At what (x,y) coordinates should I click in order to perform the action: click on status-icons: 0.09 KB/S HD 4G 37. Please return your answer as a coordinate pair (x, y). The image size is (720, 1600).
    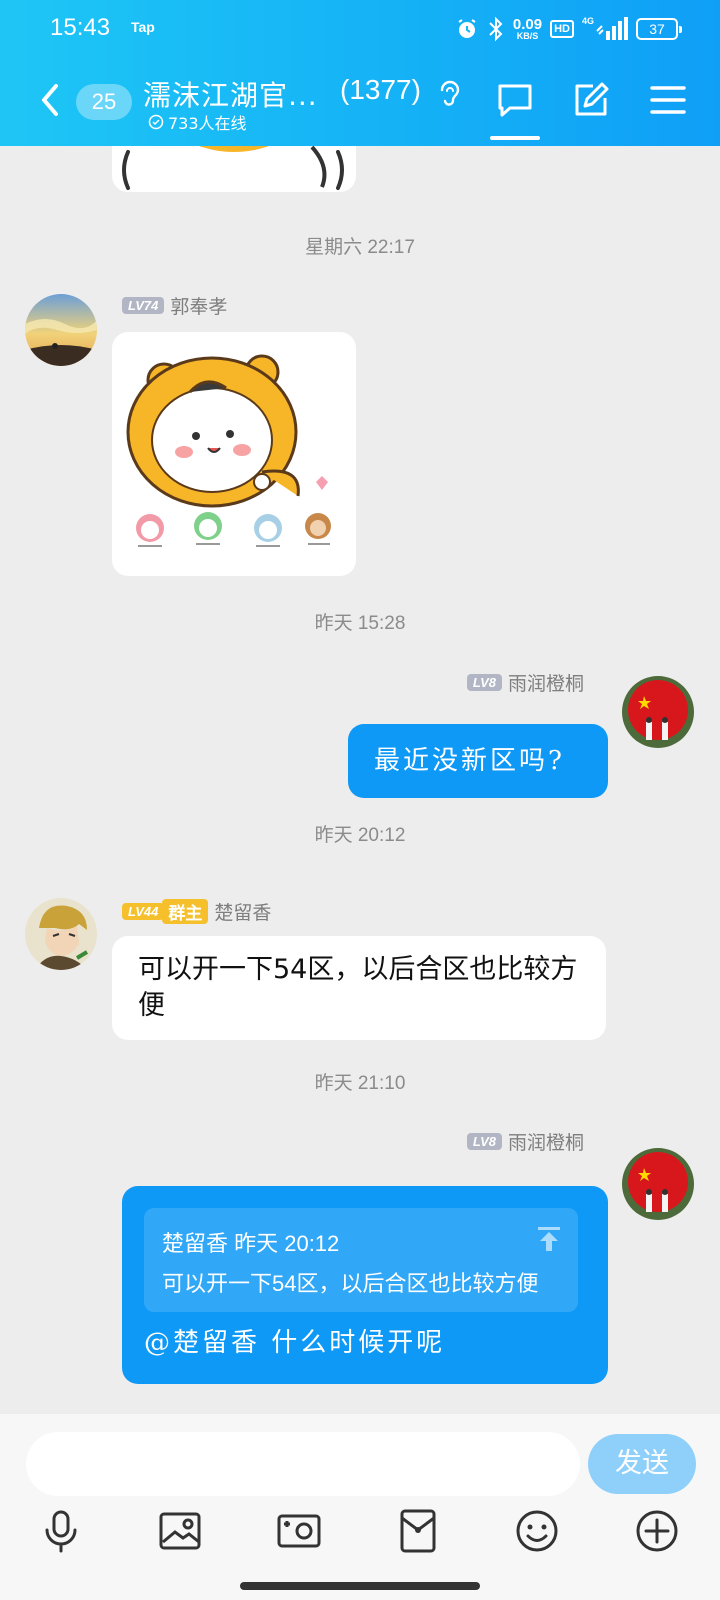
    Looking at the image, I should click on (568, 29).